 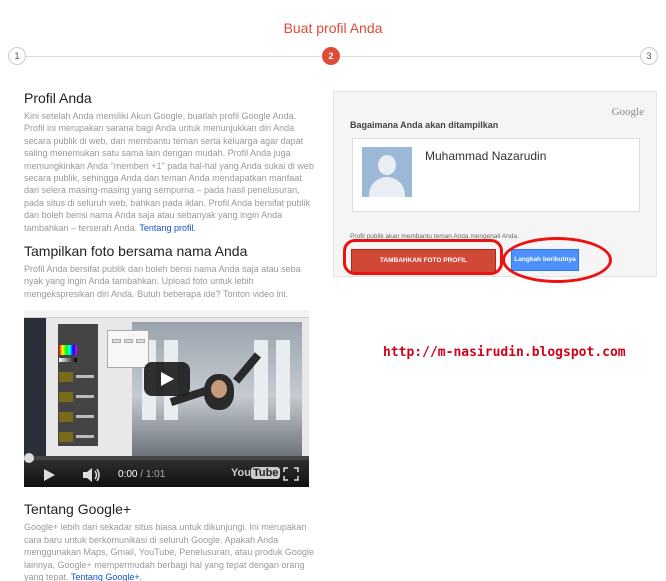 What do you see at coordinates (649, 56) in the screenshot?
I see `step-3: 3` at bounding box center [649, 56].